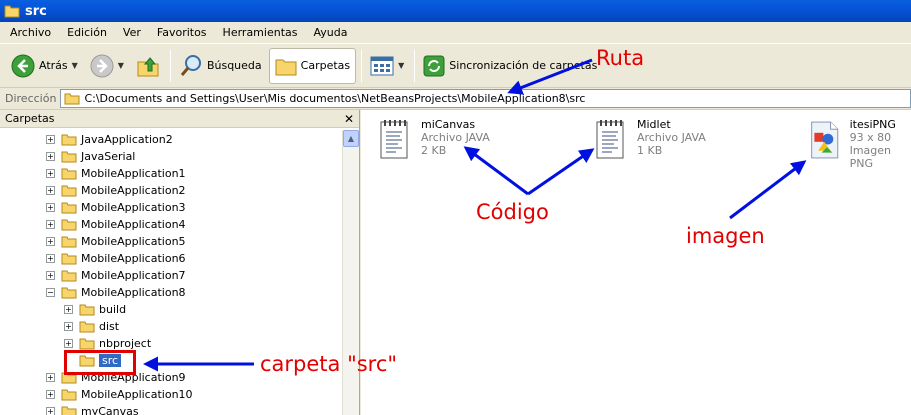  What do you see at coordinates (325, 65) in the screenshot?
I see `folders-label: Carpetas` at bounding box center [325, 65].